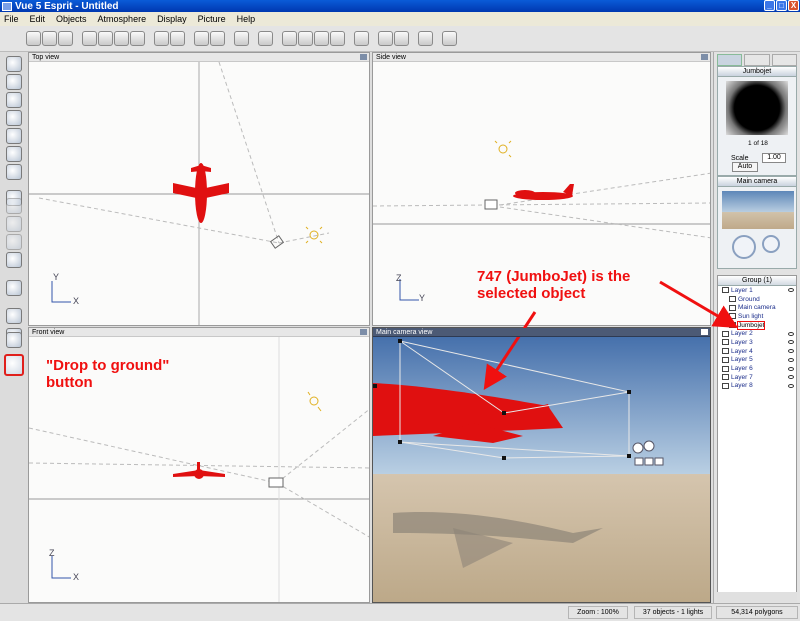 This screenshot has width=800, height=621. Describe the element at coordinates (337, 38) in the screenshot. I see `zoom-selection-button` at that location.